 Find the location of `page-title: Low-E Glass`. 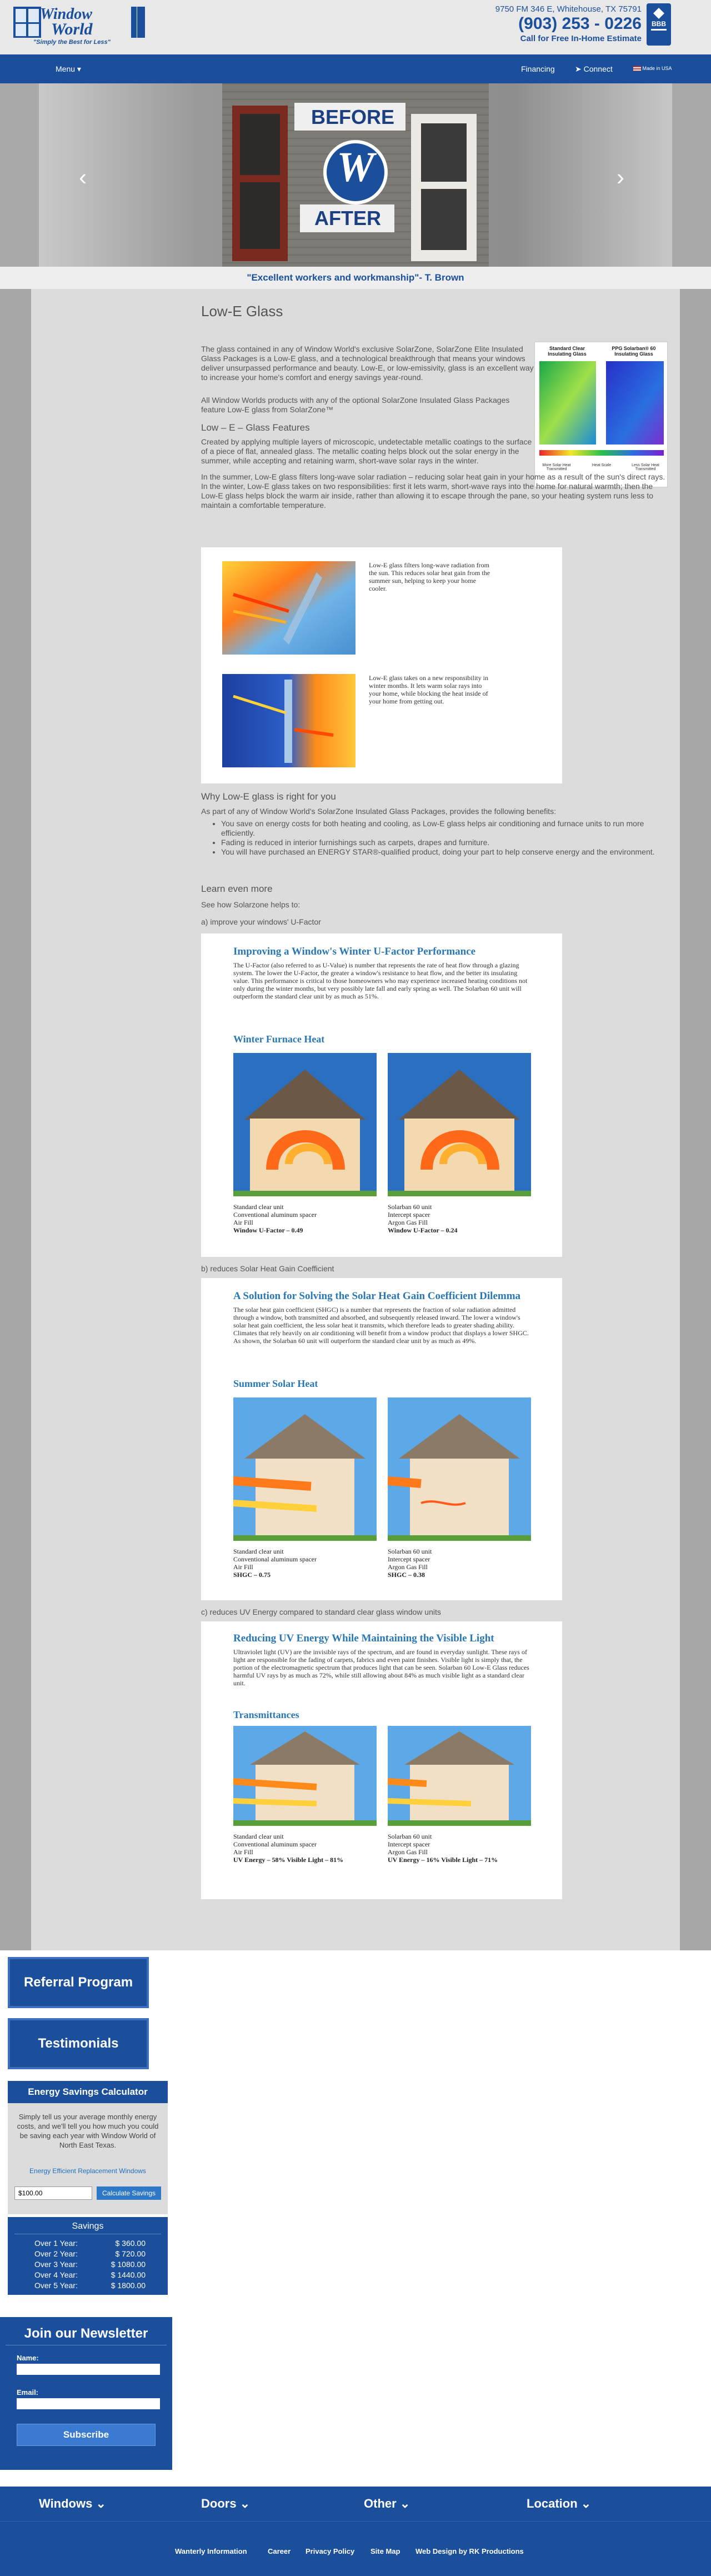

page-title: Low-E Glass is located at coordinates (242, 311).